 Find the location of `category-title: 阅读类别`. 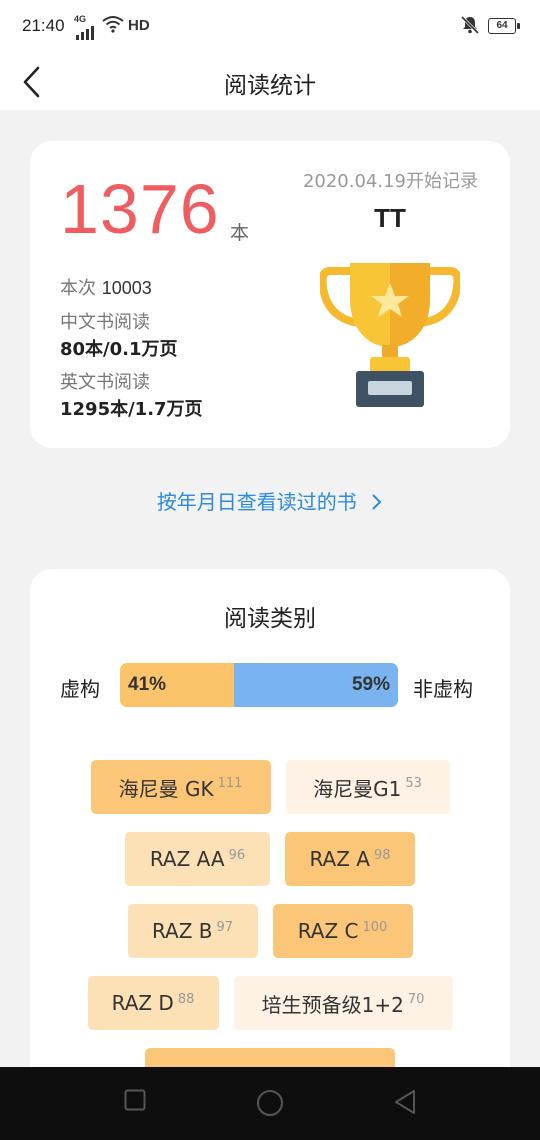

category-title: 阅读类别 is located at coordinates (270, 619).